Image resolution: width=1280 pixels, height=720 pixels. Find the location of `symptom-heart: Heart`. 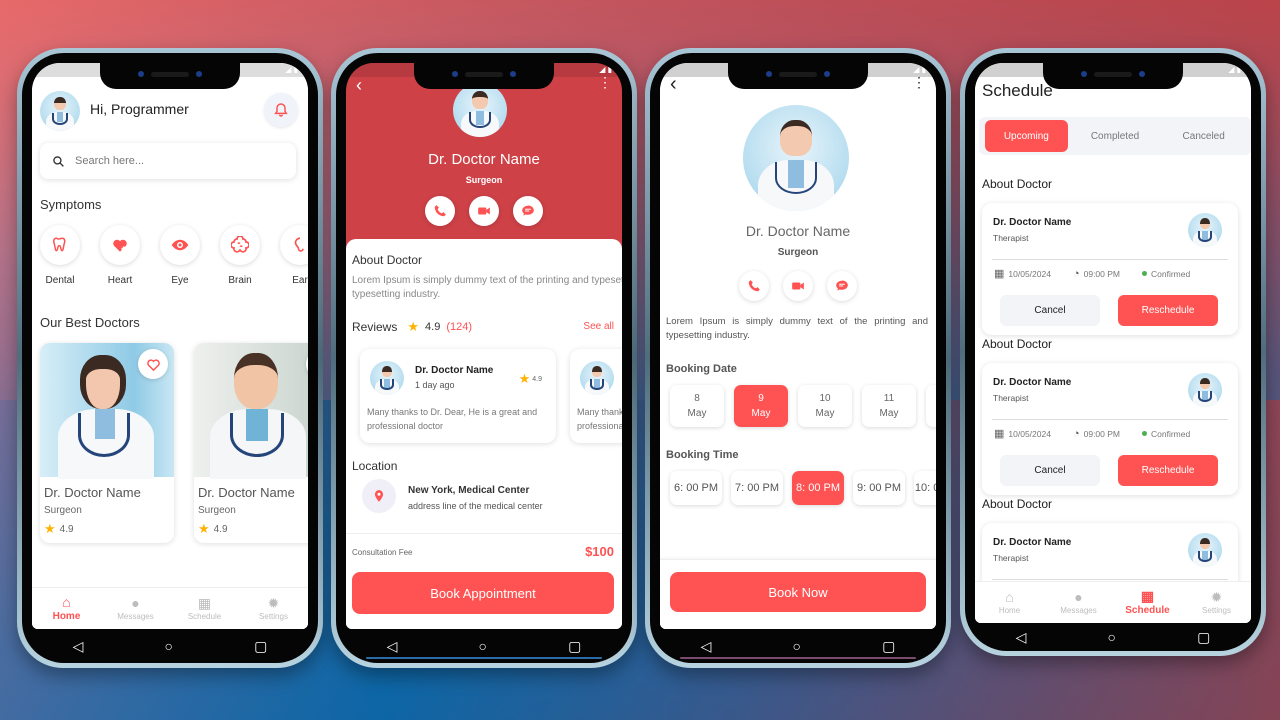

symptom-heart: Heart is located at coordinates (120, 255).